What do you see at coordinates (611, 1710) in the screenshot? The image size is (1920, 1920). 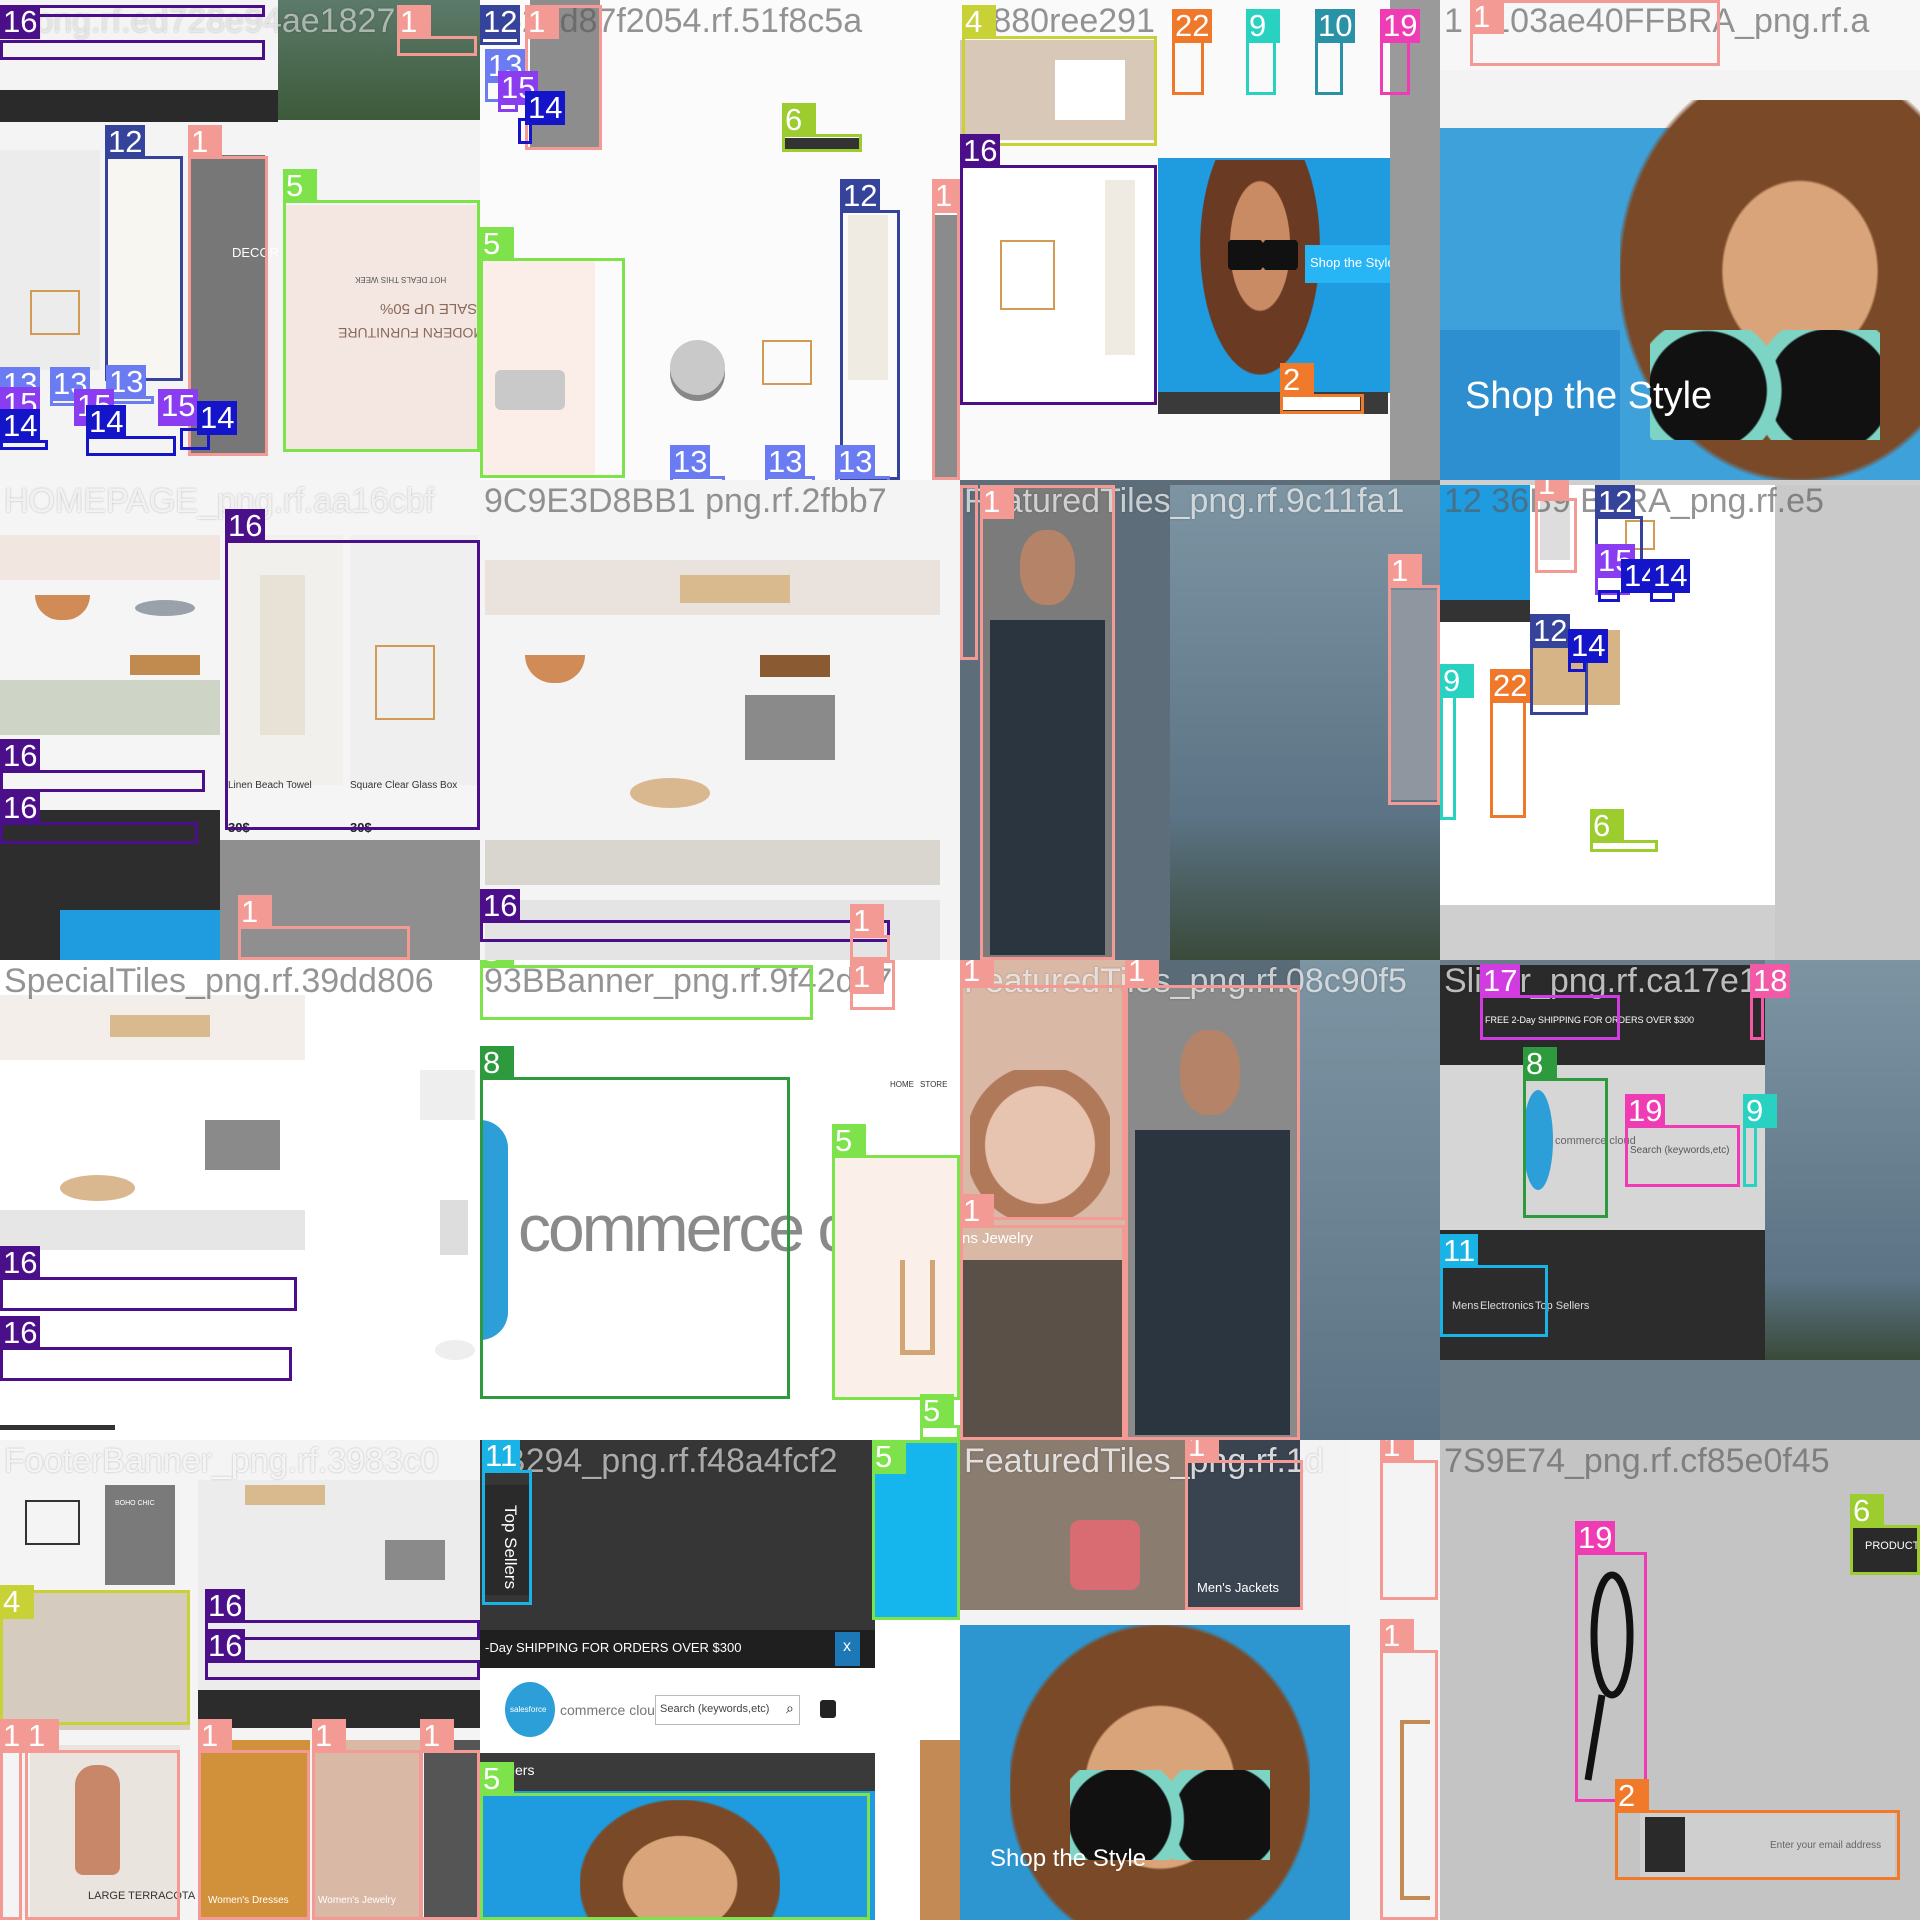 I see `commerce-cloud-logo-text: commerce cloud` at bounding box center [611, 1710].